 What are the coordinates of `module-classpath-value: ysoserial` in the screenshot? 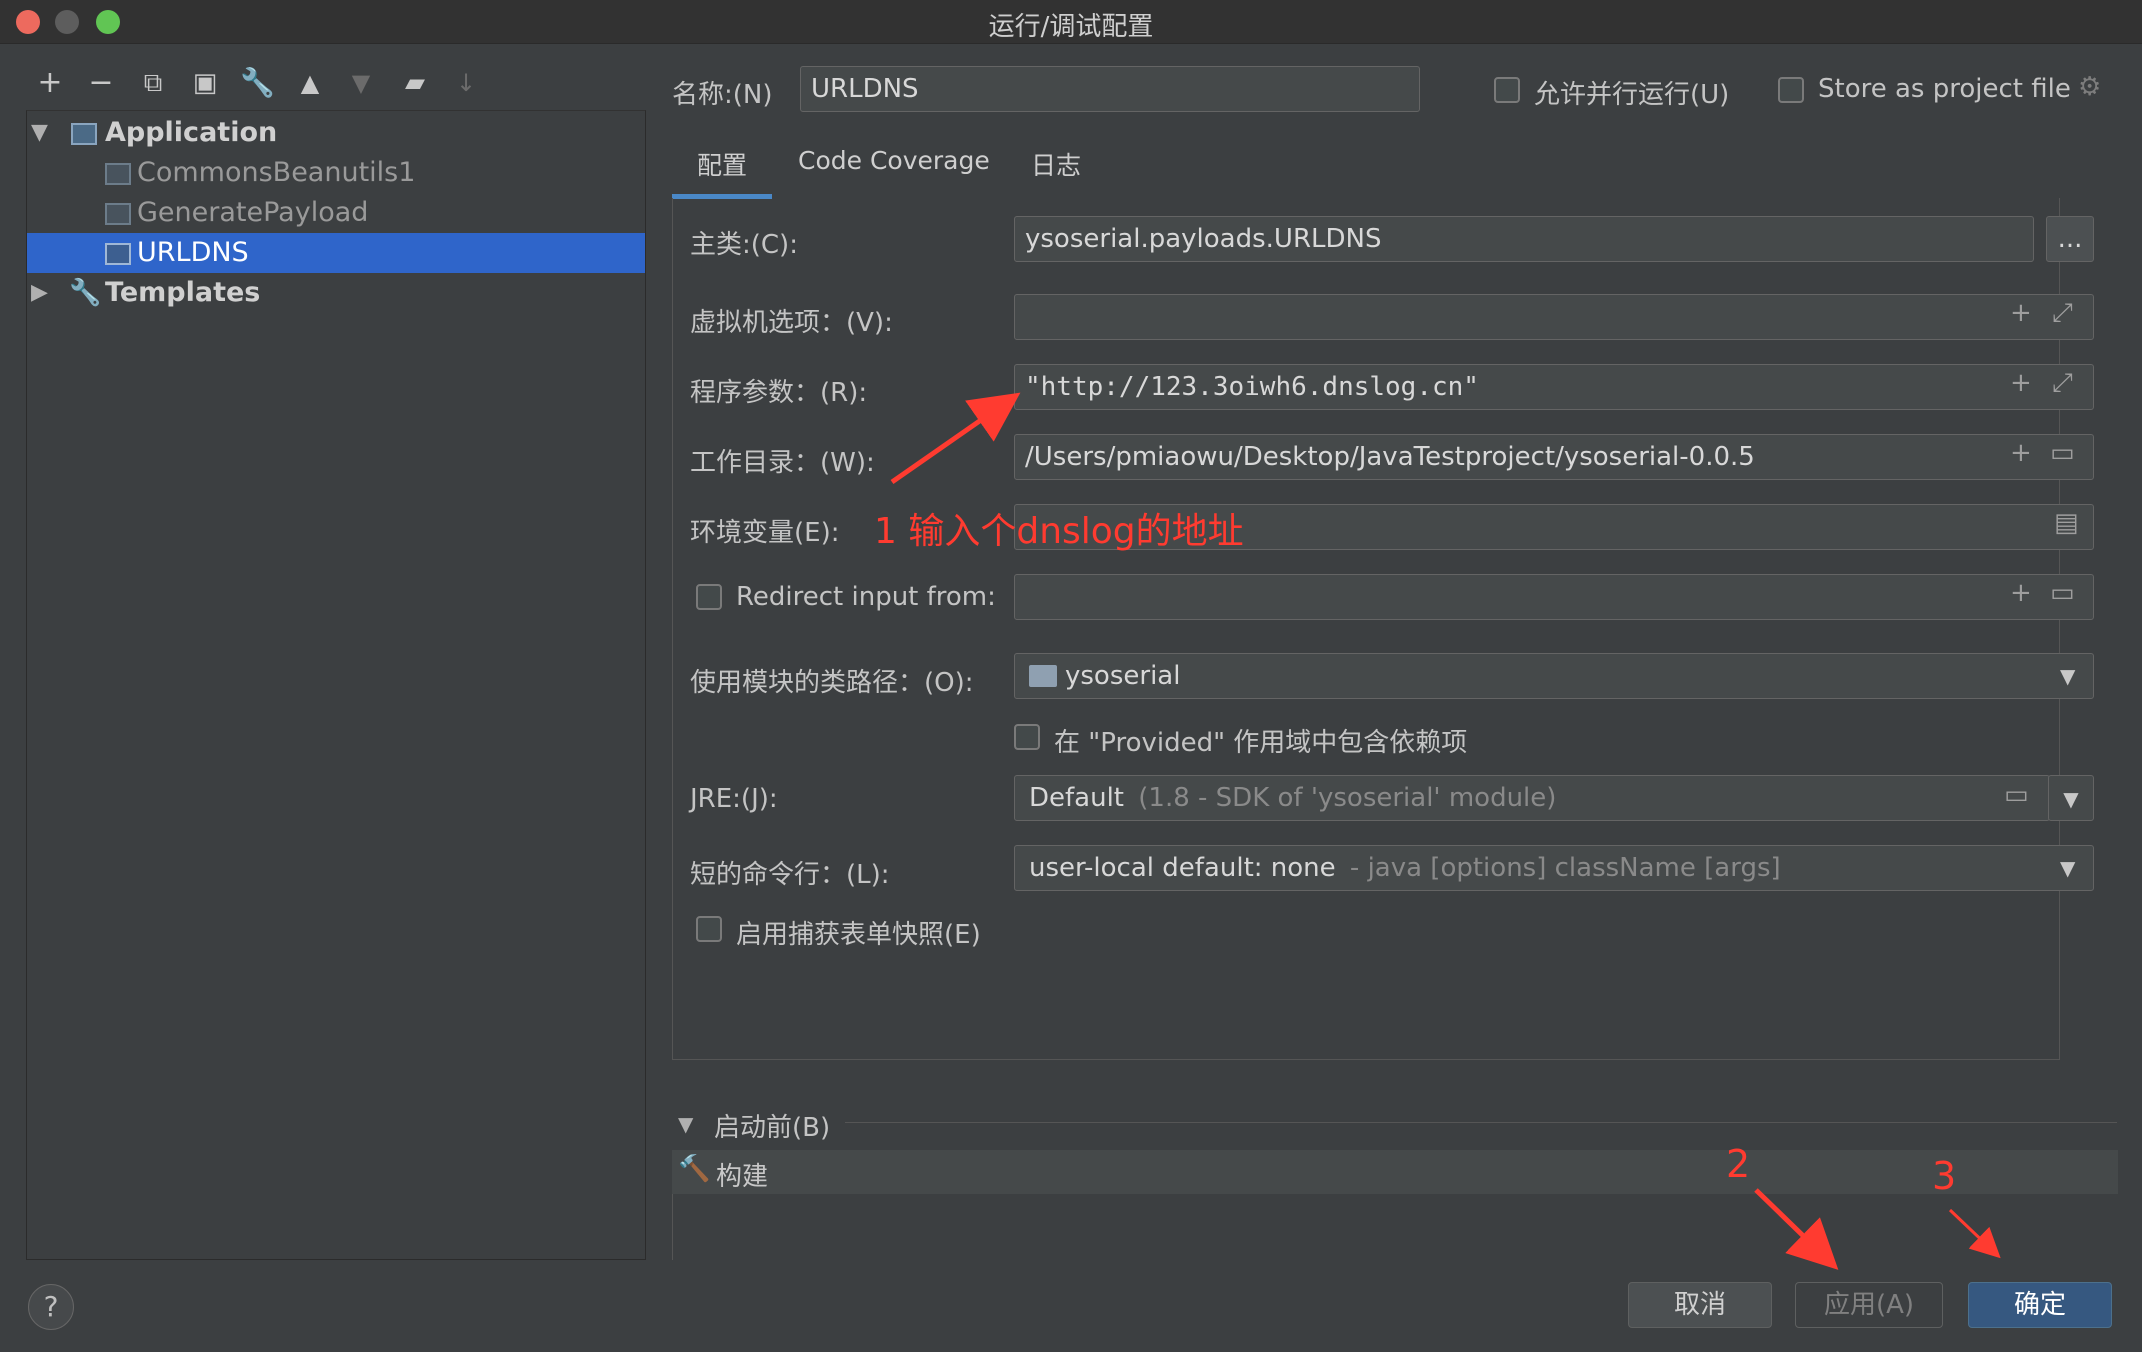 It's located at (1123, 676).